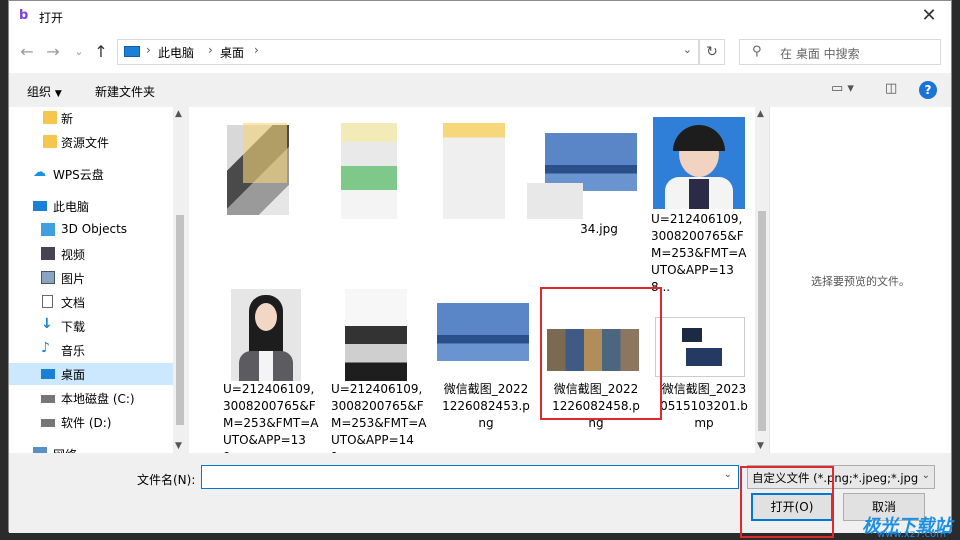 The width and height of the screenshot is (960, 540). I want to click on sidebar-item-resources: 资源文件, so click(91, 142).